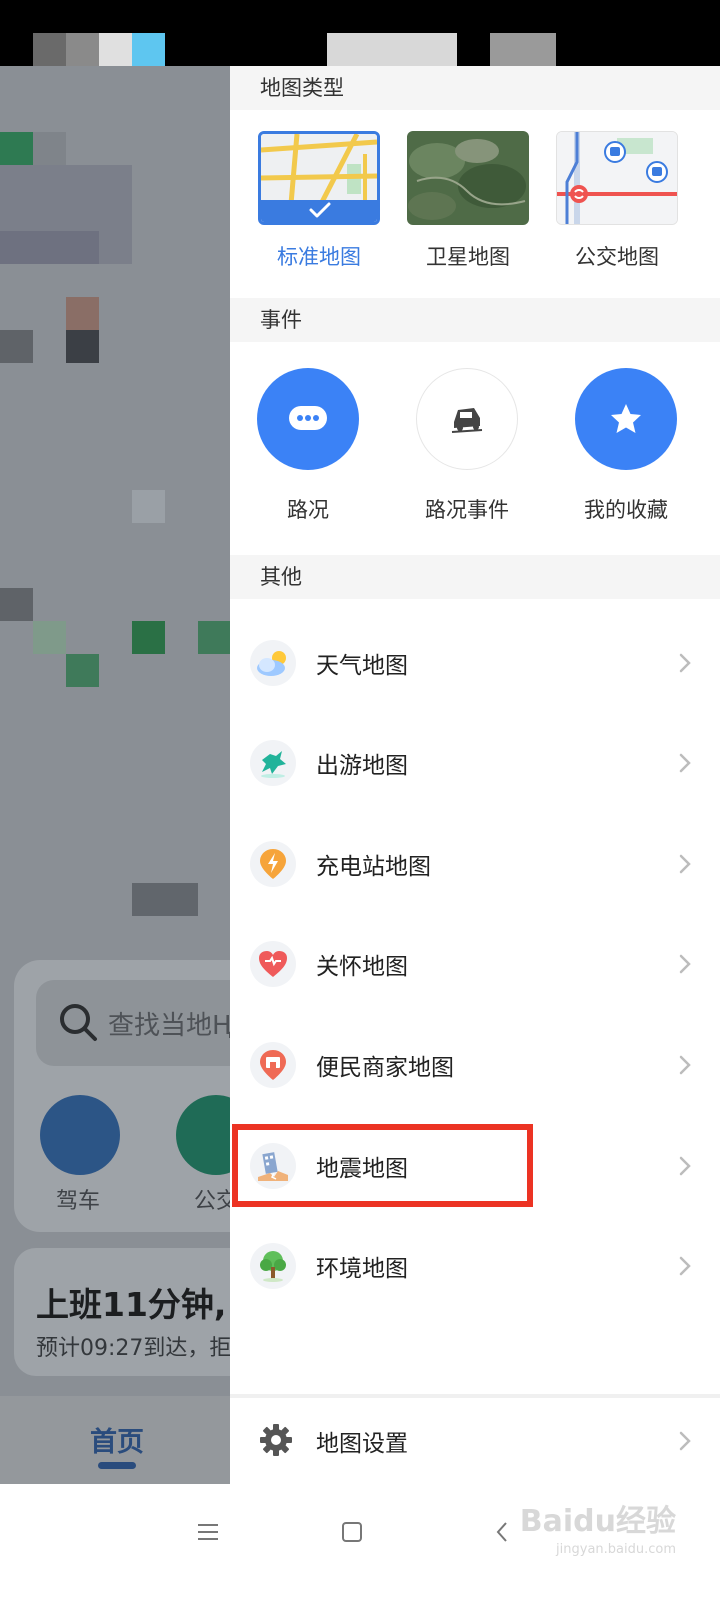 The image size is (720, 1600). I want to click on horse-icon, so click(273, 763).